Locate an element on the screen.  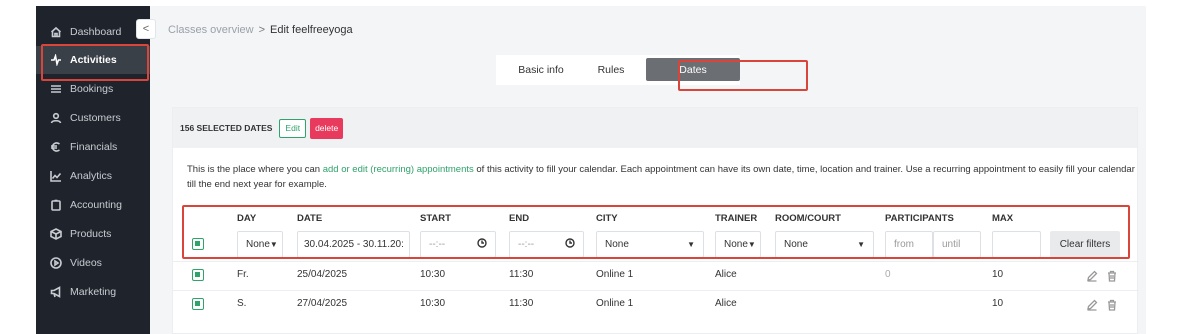
breadcrumb-parent: Classes overview is located at coordinates (211, 30).